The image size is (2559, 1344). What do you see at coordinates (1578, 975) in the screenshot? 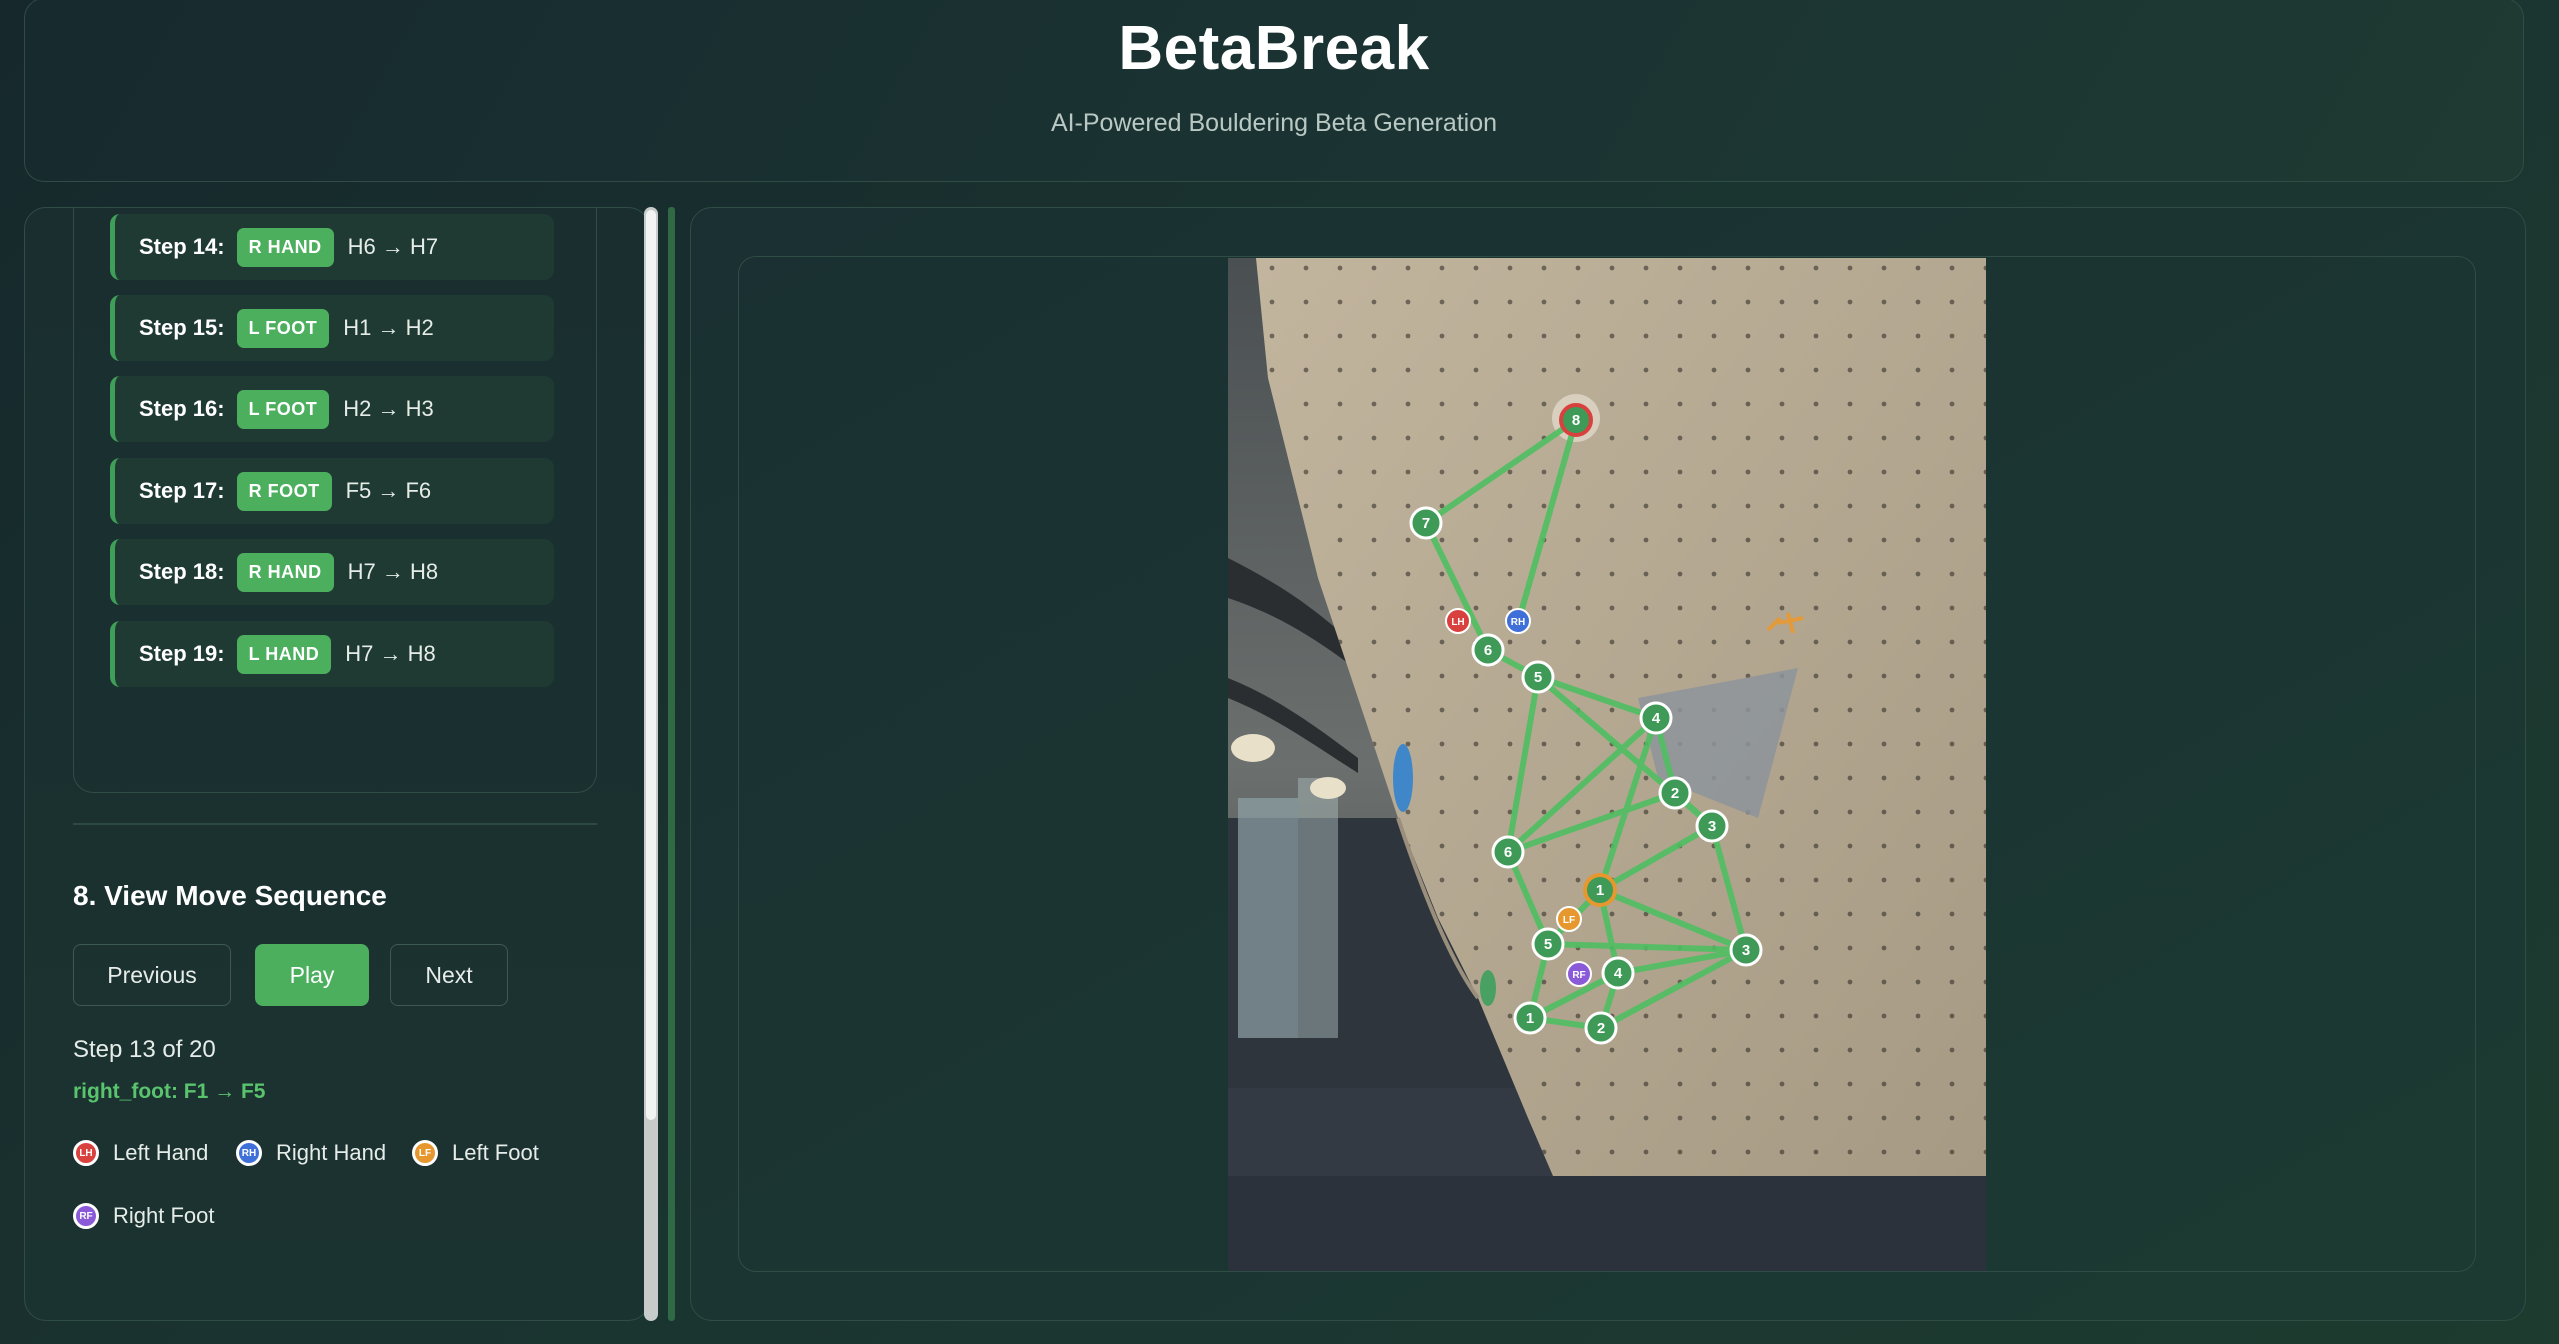
I see `svg-text: RF` at bounding box center [1578, 975].